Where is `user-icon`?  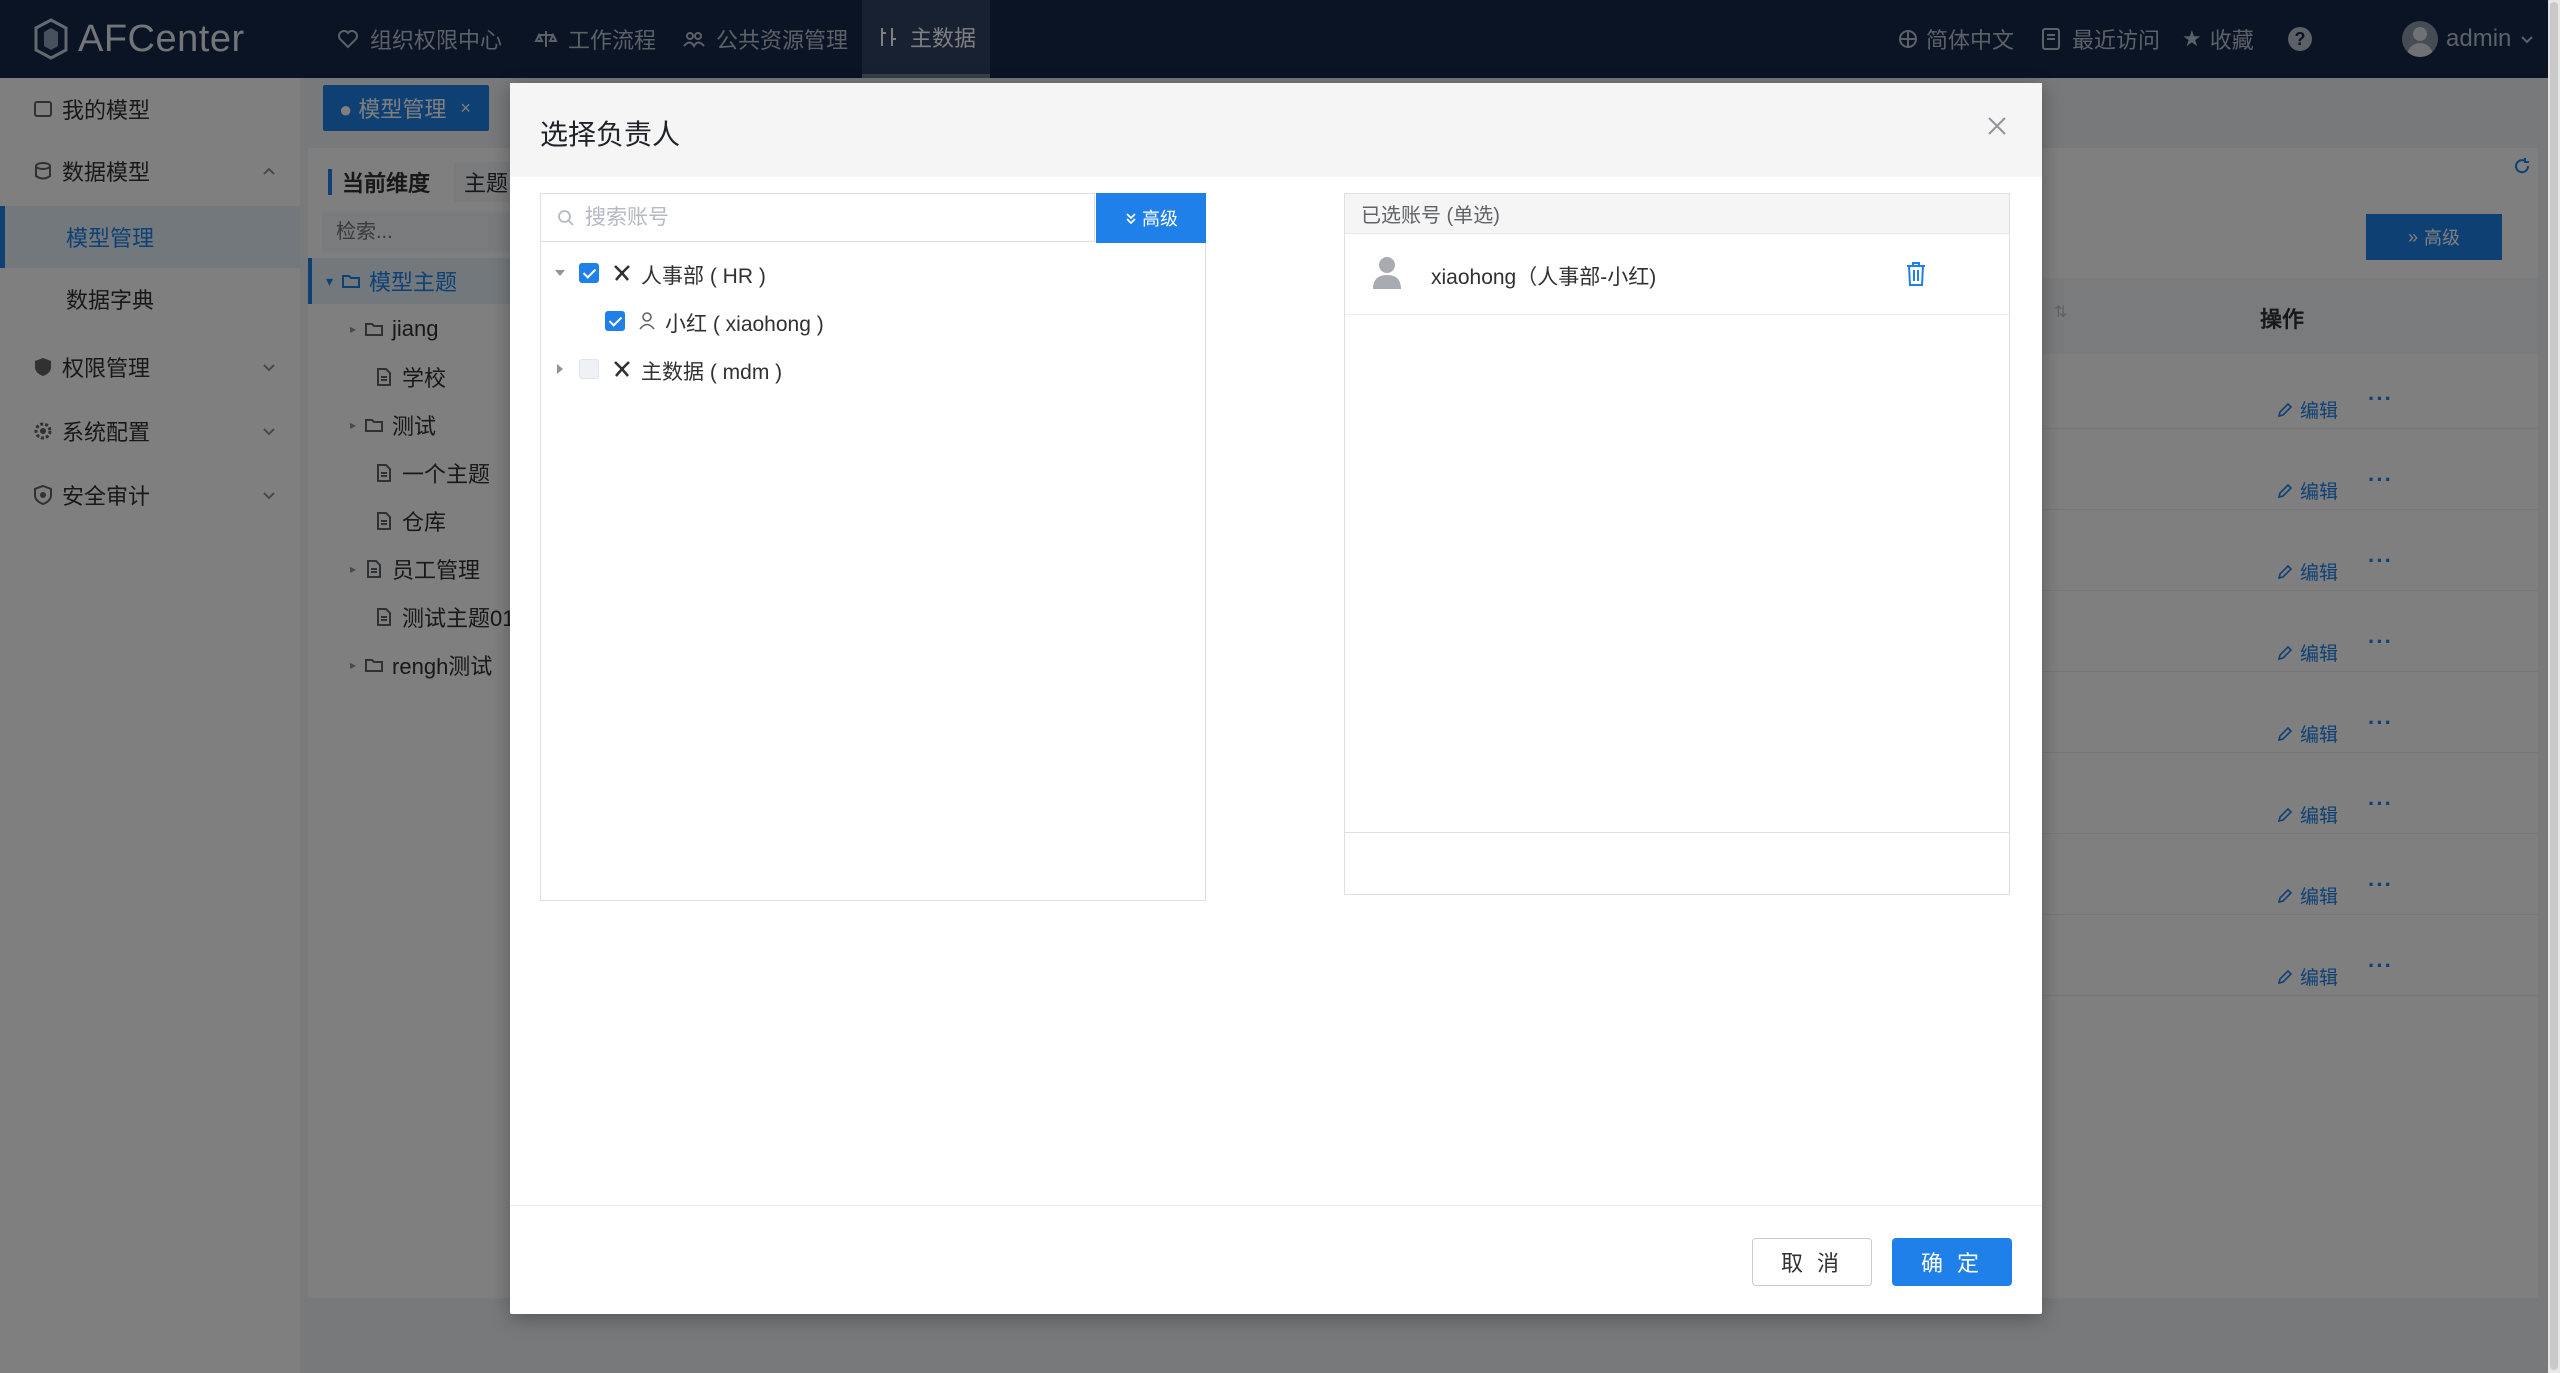 user-icon is located at coordinates (647, 321).